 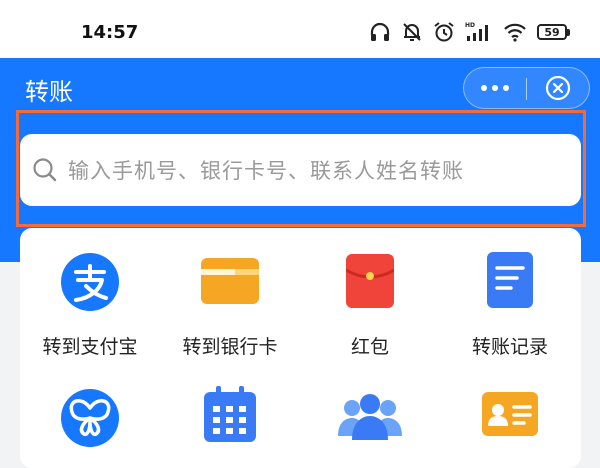 I want to click on bank-card-icon, so click(x=230, y=281).